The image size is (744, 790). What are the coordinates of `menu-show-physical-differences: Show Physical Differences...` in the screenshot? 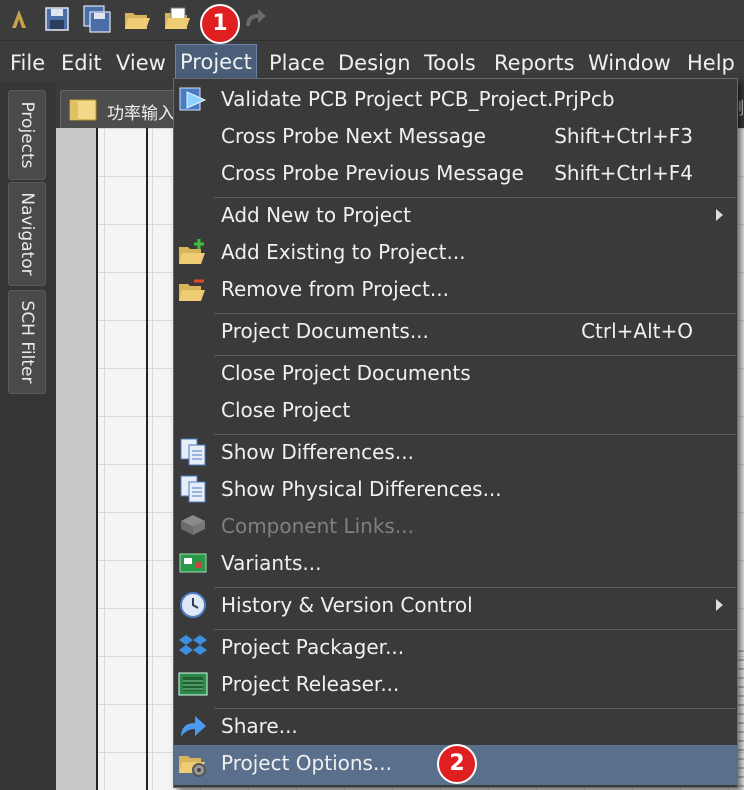 It's located at (455, 489).